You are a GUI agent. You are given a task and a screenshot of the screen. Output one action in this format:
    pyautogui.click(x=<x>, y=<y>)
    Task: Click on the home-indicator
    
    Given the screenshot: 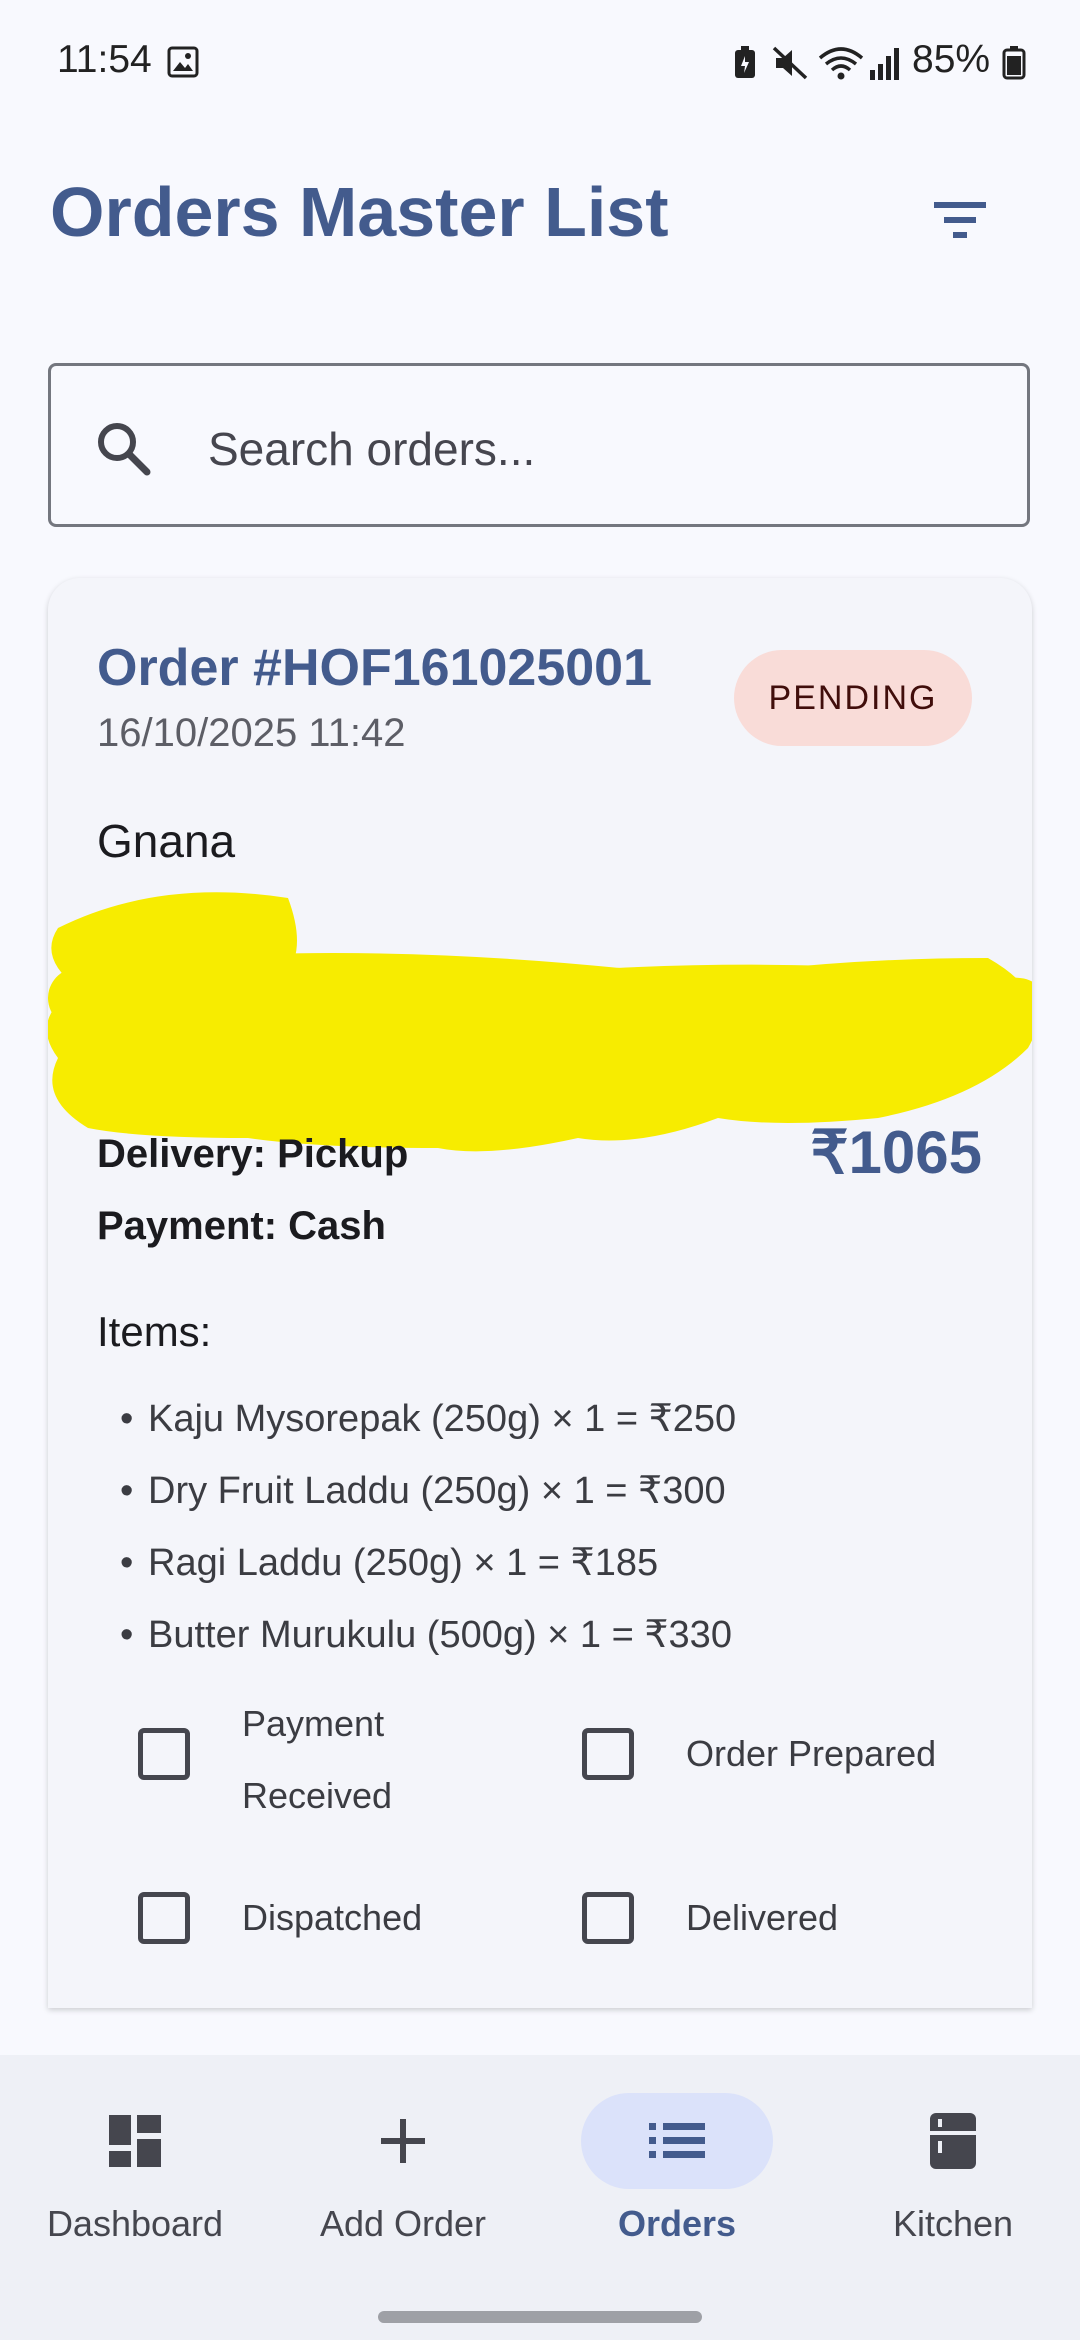 What is the action you would take?
    pyautogui.click(x=540, y=2317)
    